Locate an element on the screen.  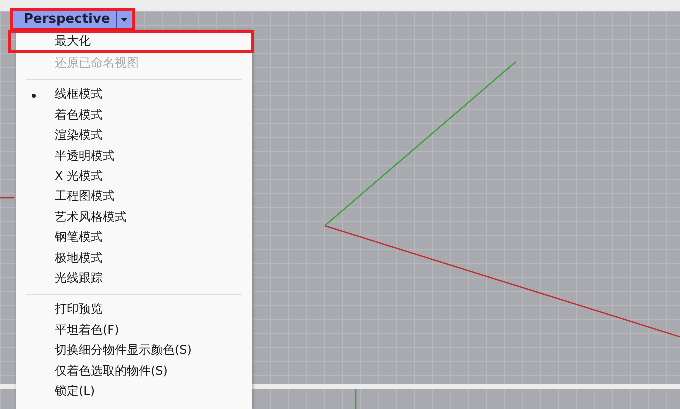
menu-item: X 光模式 is located at coordinates (134, 176).